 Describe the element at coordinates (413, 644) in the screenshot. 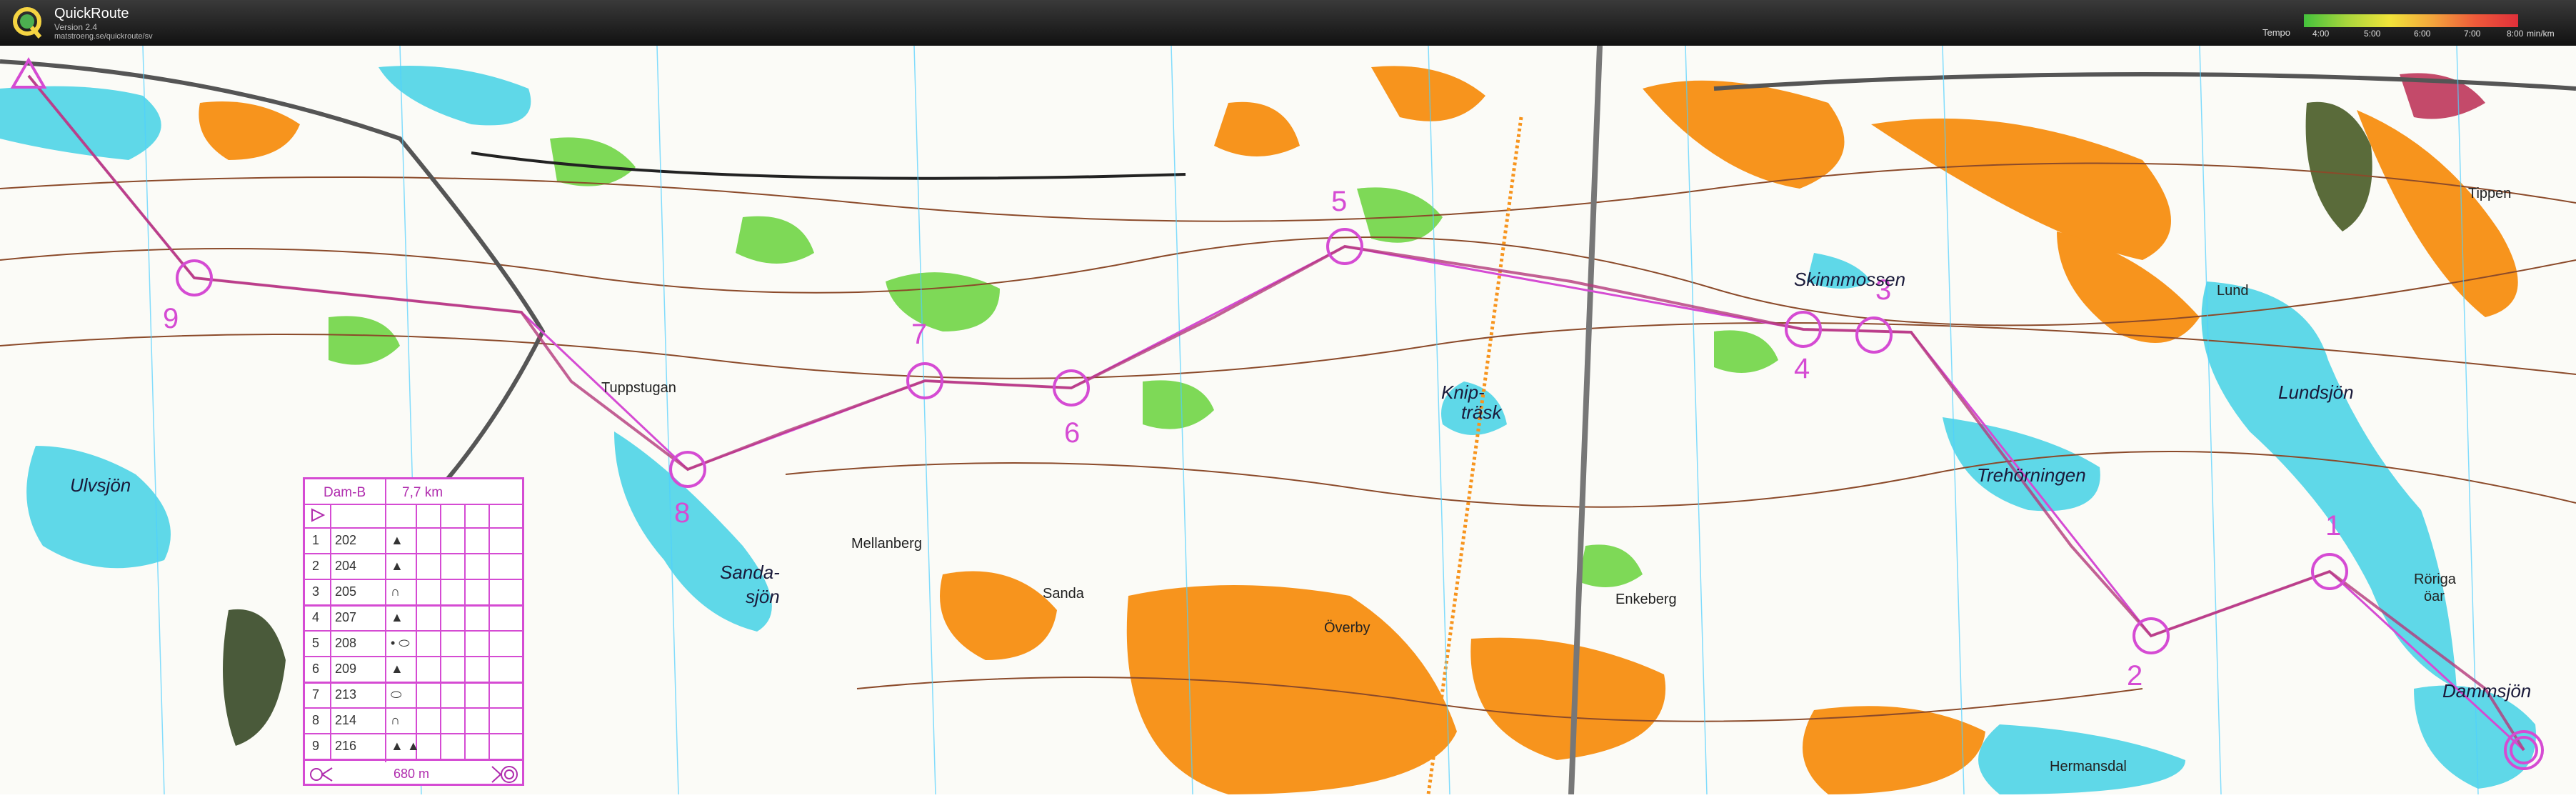

I see `control-row: 5 208 • ⬭` at that location.